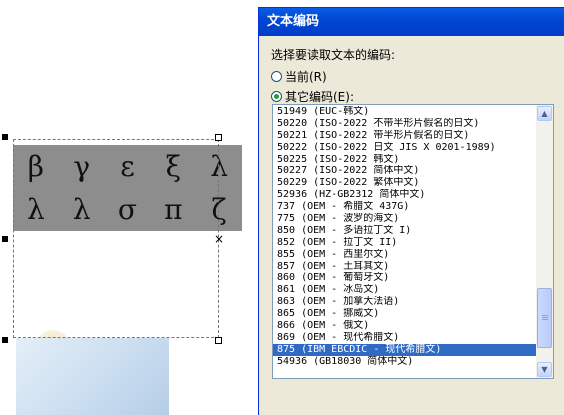 This screenshot has width=564, height=415. Describe the element at coordinates (405, 219) in the screenshot. I see `encoding-list-item: 775 (OEM - 波罗的海文)` at that location.